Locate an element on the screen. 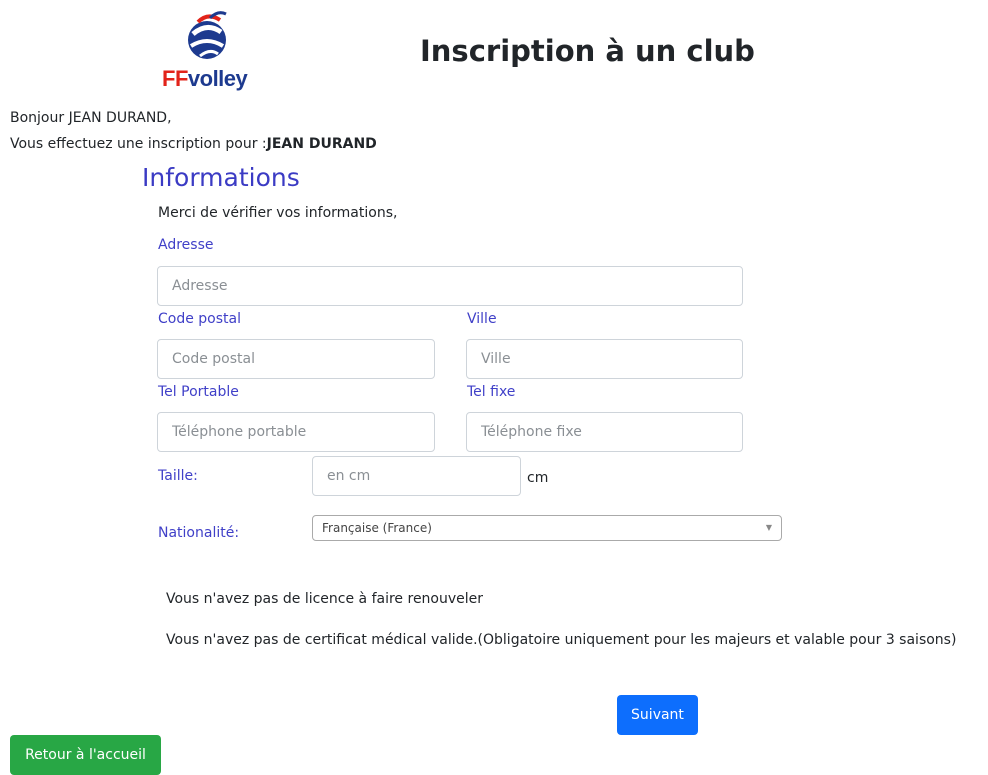 The image size is (988, 775). nationalite-select: Française (France) ▼ is located at coordinates (547, 528).